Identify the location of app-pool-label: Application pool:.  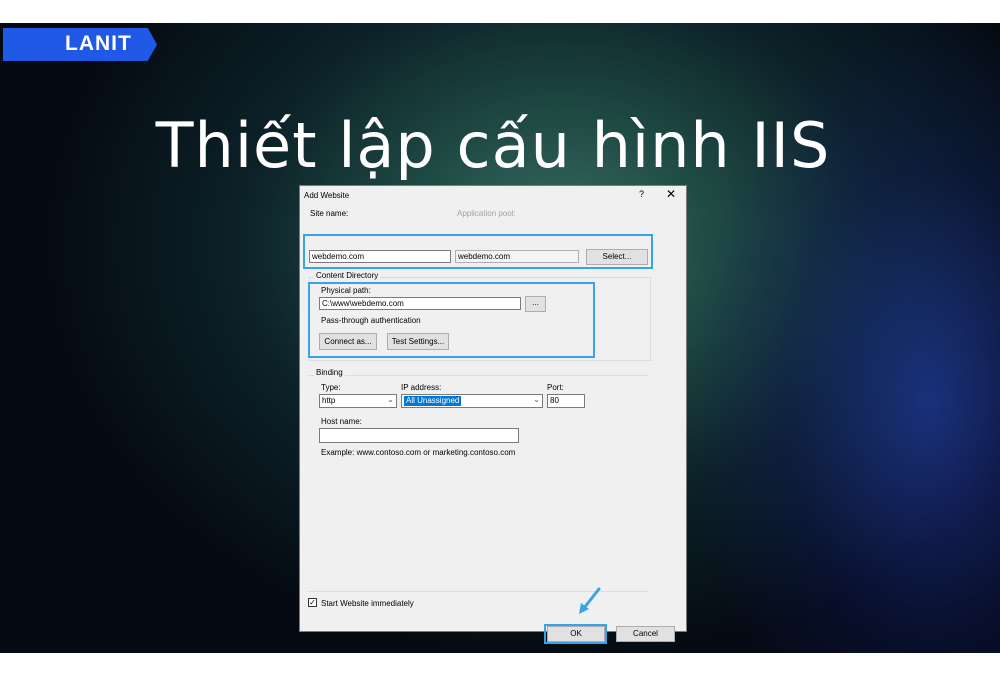
(486, 213).